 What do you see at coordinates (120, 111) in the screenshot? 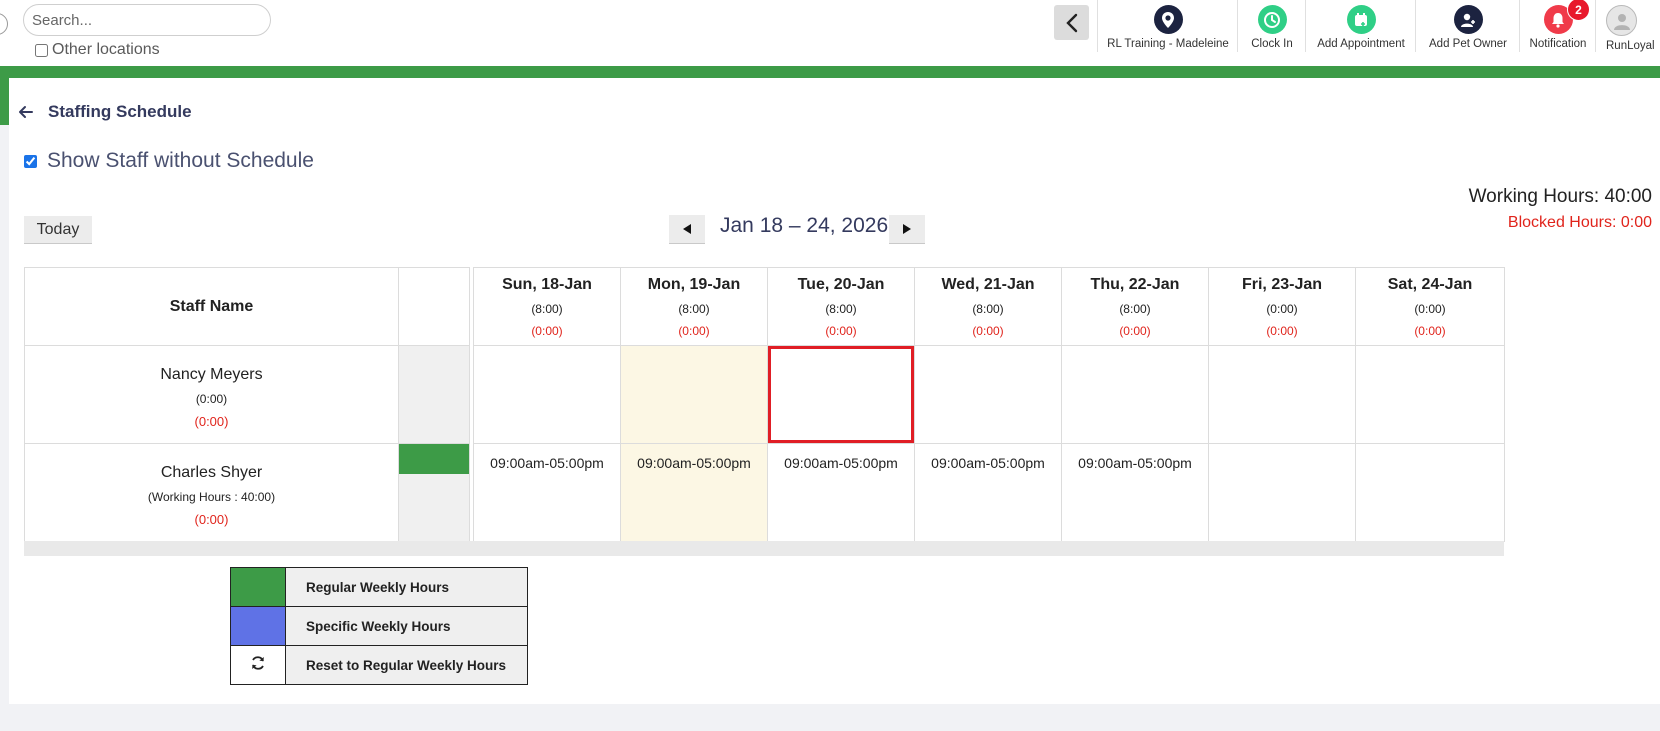
I see `page-title: Staffing Schedule` at bounding box center [120, 111].